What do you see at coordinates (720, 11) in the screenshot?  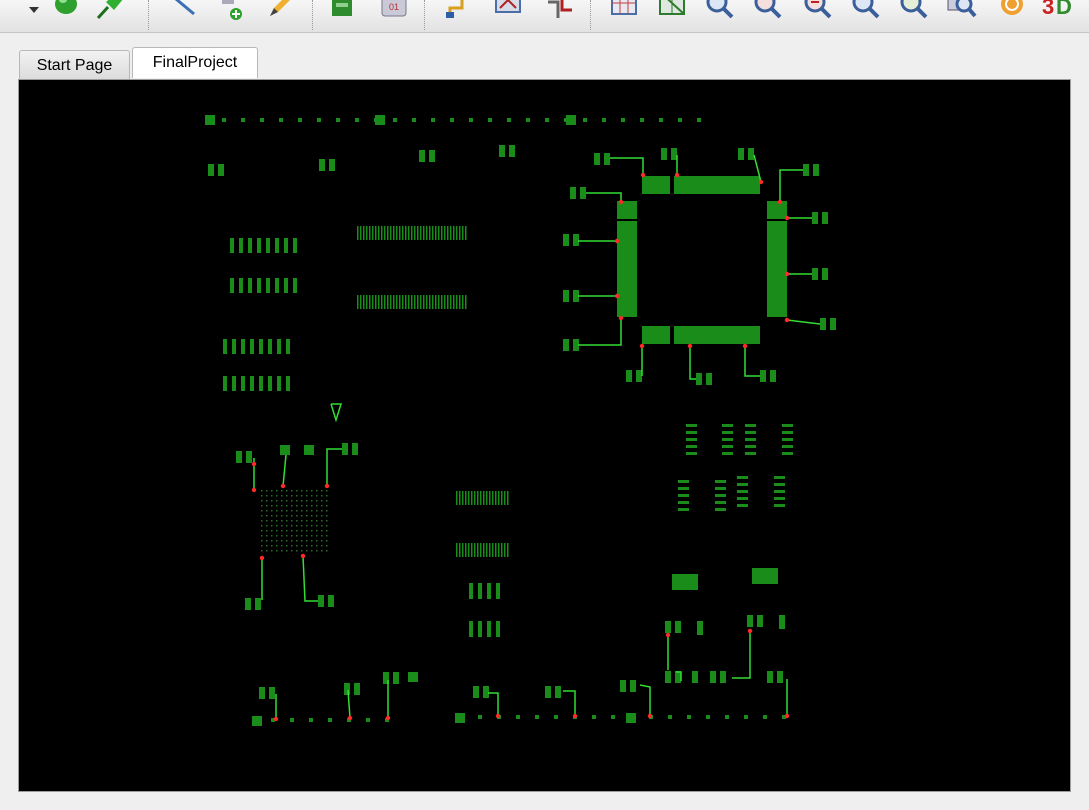 I see `zoom-fit-icon` at bounding box center [720, 11].